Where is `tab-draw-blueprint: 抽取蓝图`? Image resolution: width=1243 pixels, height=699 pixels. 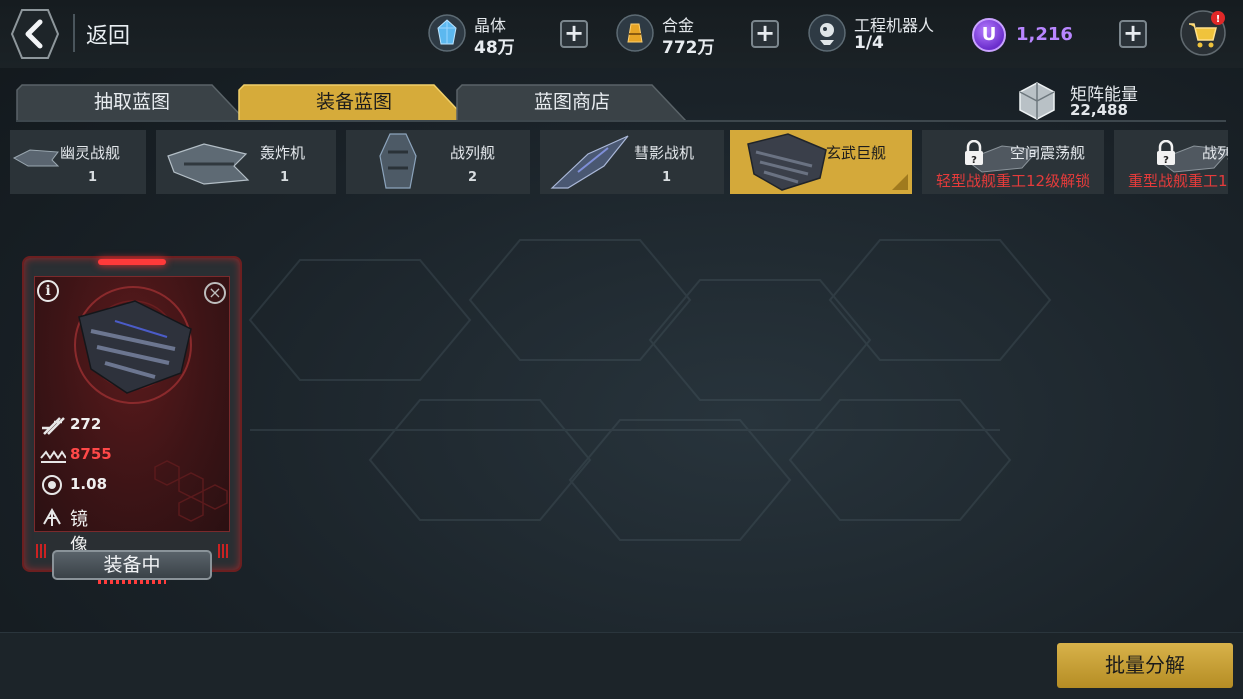
tab-draw-blueprint: 抽取蓝图 is located at coordinates (132, 103).